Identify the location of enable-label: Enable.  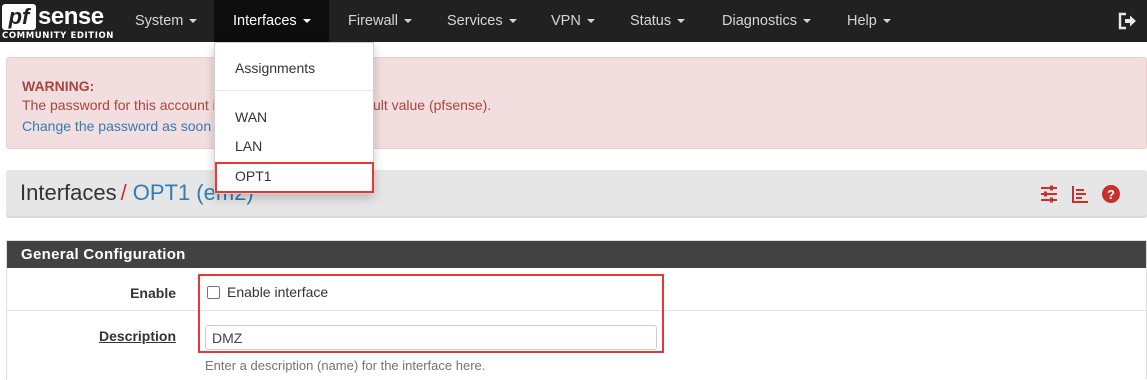
(153, 293).